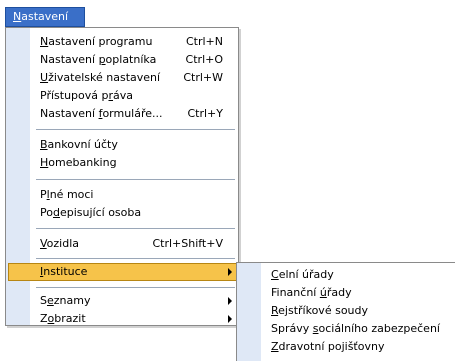  I want to click on menu-item-shortcut: Ctrl+Y, so click(205, 113).